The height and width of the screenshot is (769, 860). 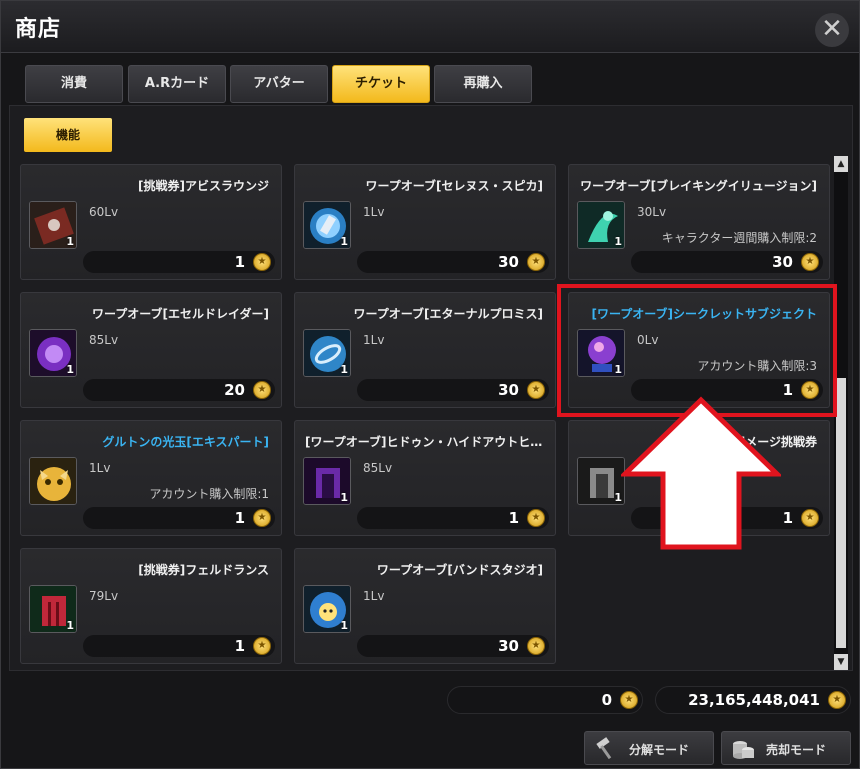 What do you see at coordinates (601, 225) in the screenshot?
I see `teal-vortex-icon: 1` at bounding box center [601, 225].